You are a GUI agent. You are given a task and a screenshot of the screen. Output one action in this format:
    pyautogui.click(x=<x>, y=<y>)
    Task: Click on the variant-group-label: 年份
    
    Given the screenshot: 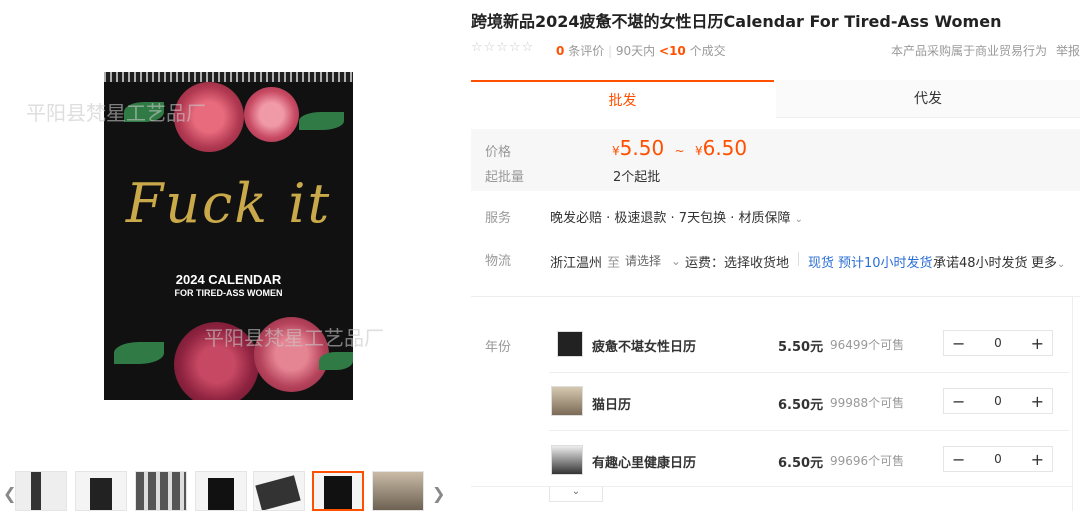 What is the action you would take?
    pyautogui.click(x=498, y=347)
    